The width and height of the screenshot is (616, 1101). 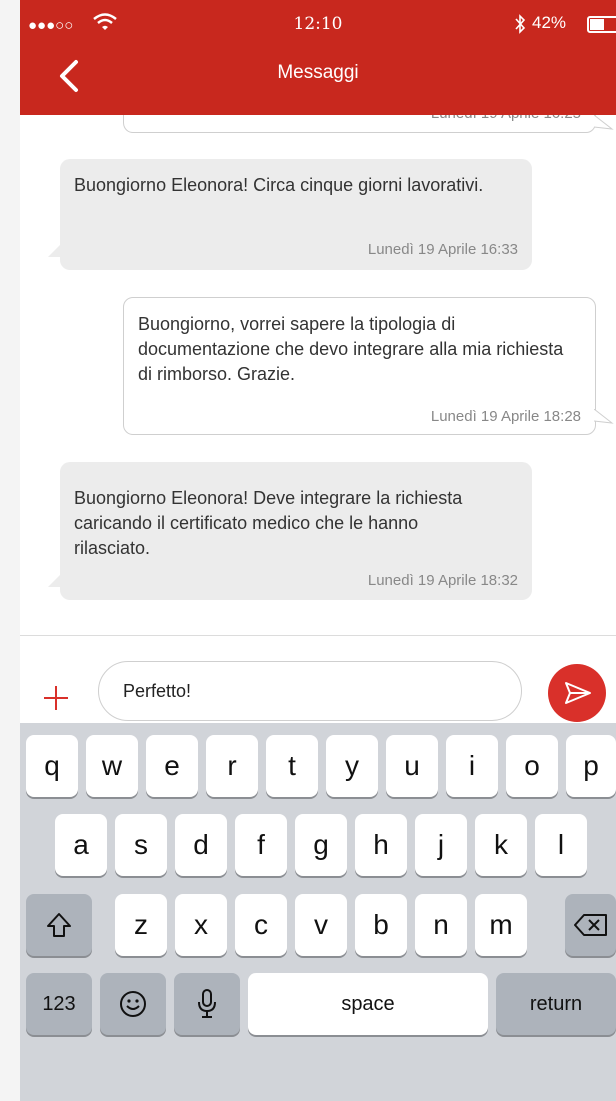 What do you see at coordinates (501, 845) in the screenshot?
I see `key-k: k` at bounding box center [501, 845].